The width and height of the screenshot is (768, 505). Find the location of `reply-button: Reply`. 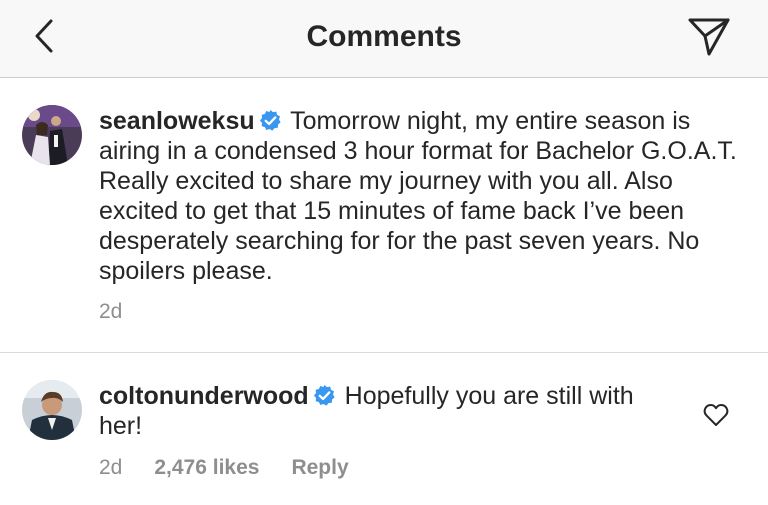

reply-button: Reply is located at coordinates (319, 468).